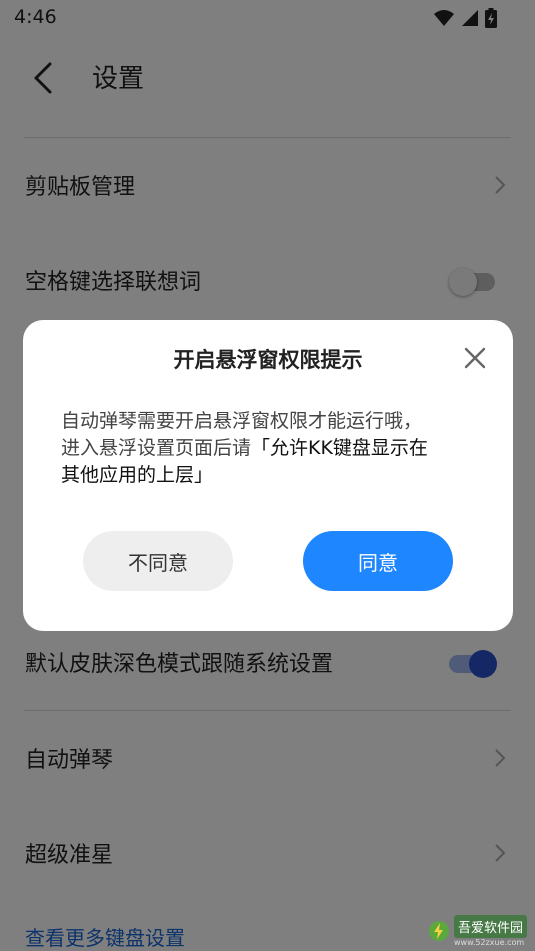 The image size is (535, 951). I want to click on close-button, so click(475, 358).